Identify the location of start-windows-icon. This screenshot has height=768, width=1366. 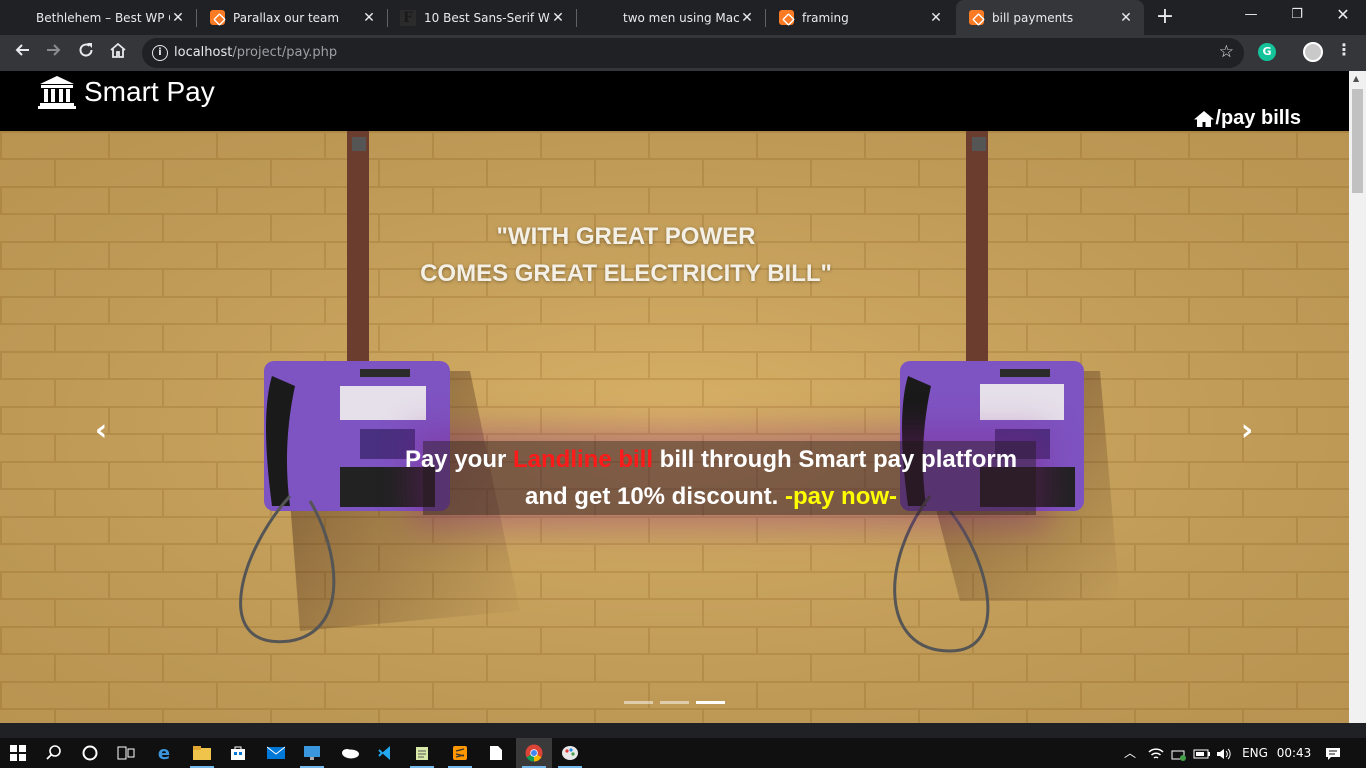
(18, 753).